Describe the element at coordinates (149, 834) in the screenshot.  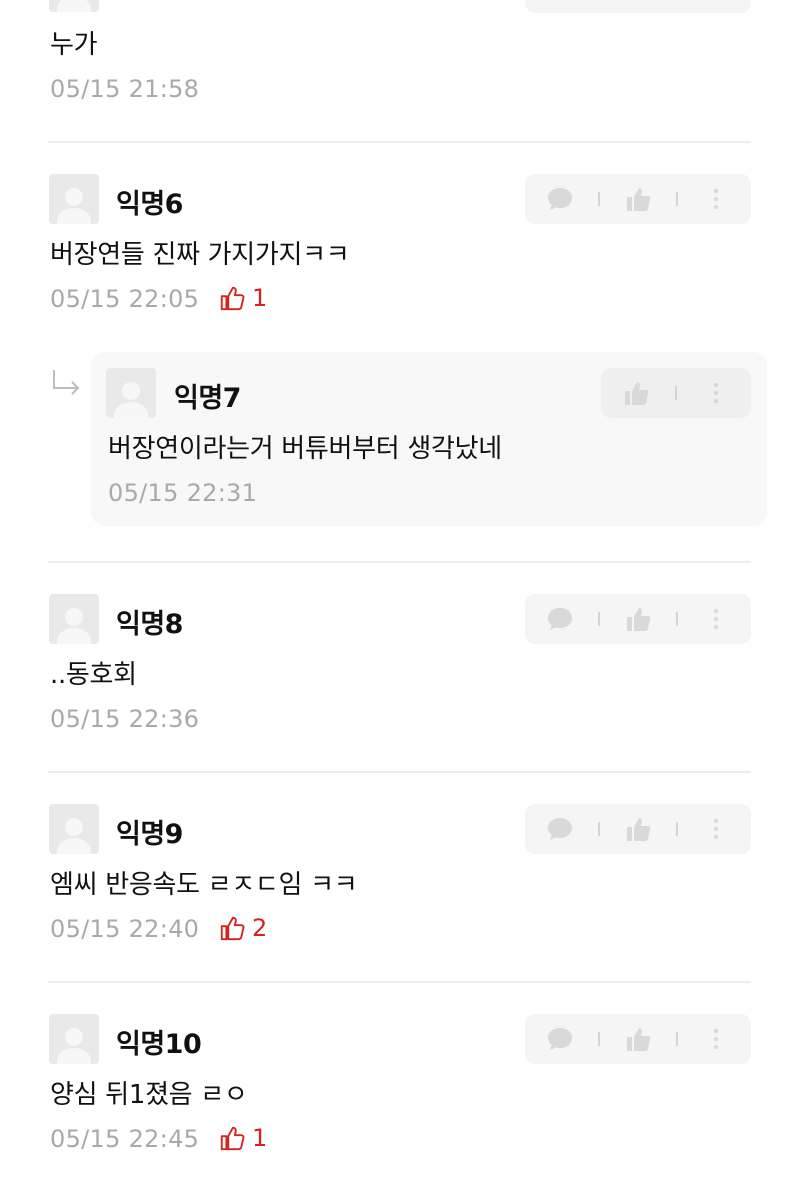
I see `comment-nickname: 익명9` at that location.